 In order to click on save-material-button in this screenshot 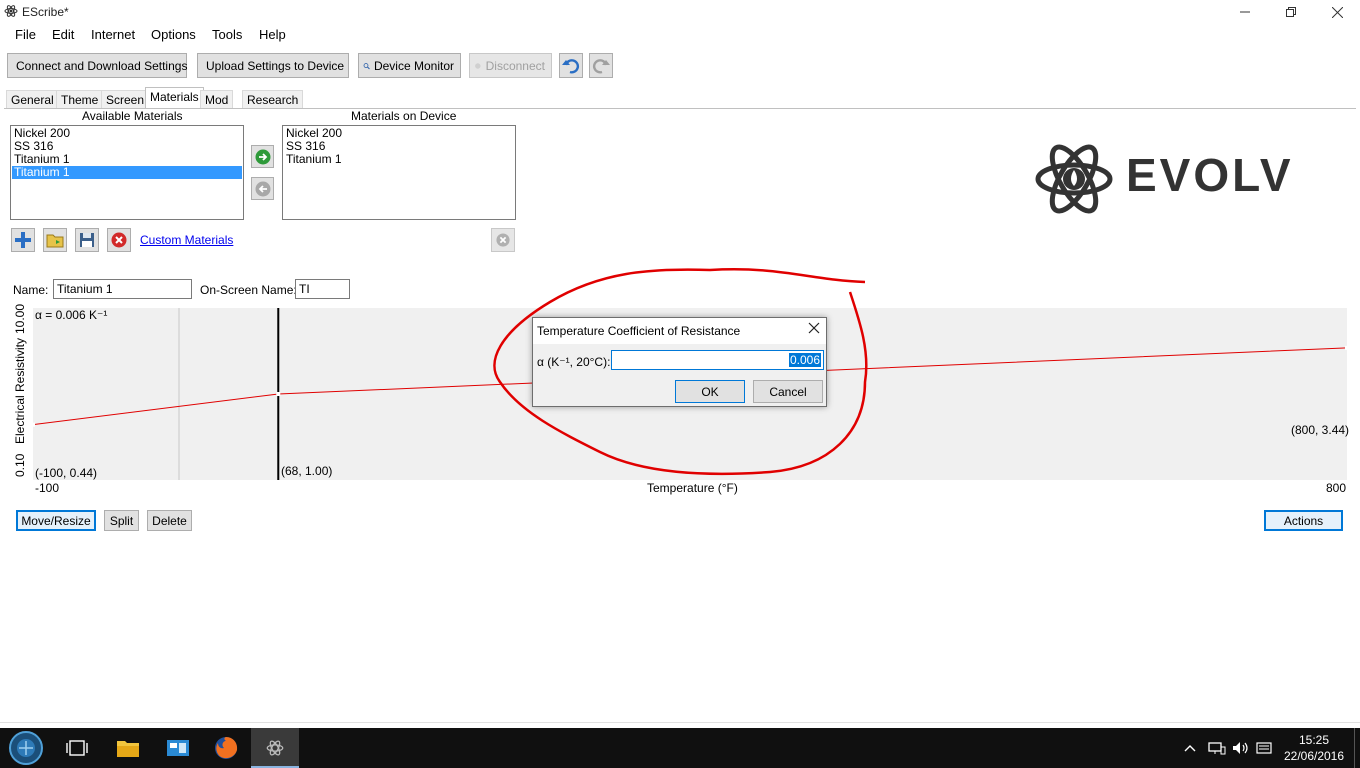, I will do `click(87, 240)`.